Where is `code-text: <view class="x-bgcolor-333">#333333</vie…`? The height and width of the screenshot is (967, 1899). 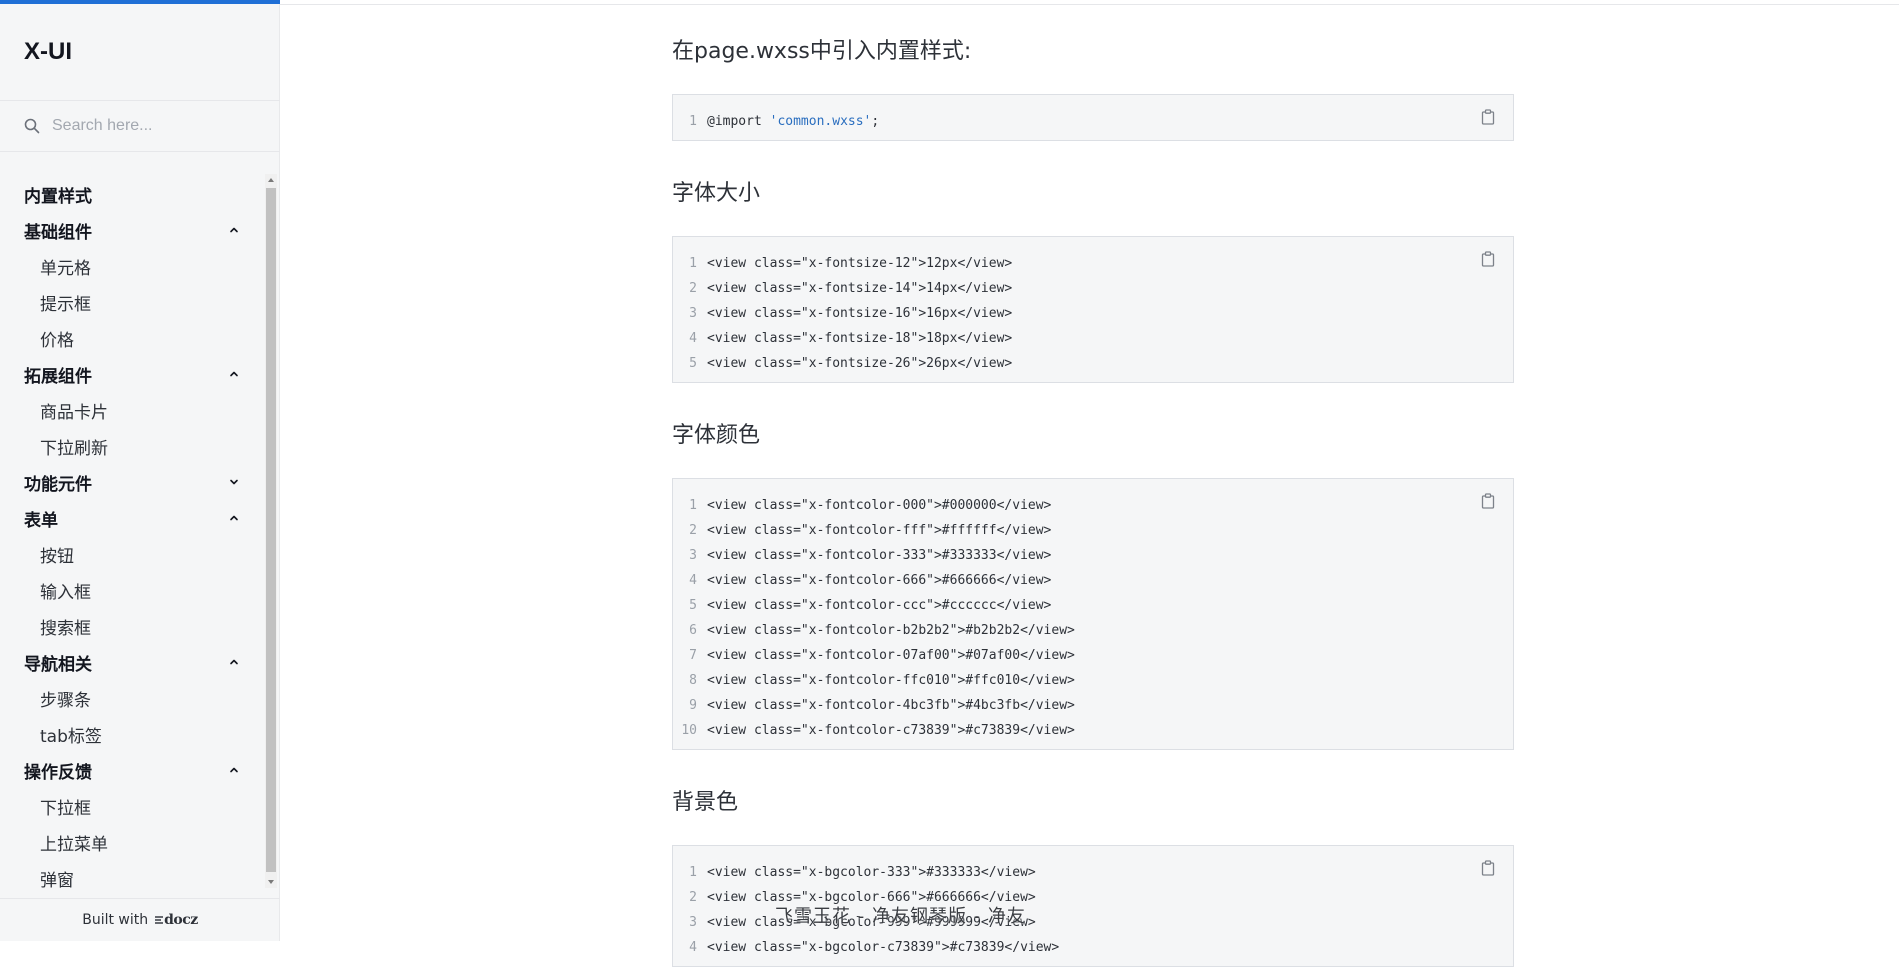
code-text: <view class="x-bgcolor-333">#333333</vie… is located at coordinates (871, 872).